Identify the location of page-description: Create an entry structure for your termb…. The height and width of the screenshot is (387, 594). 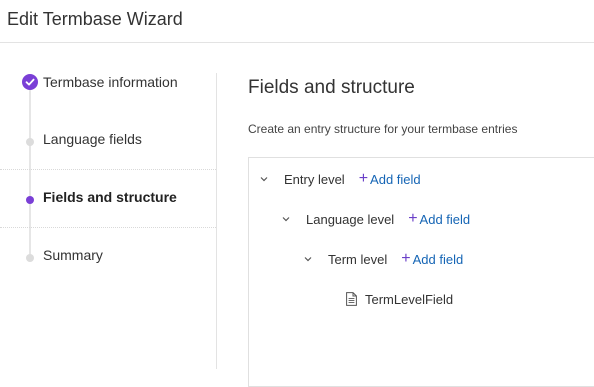
(383, 129).